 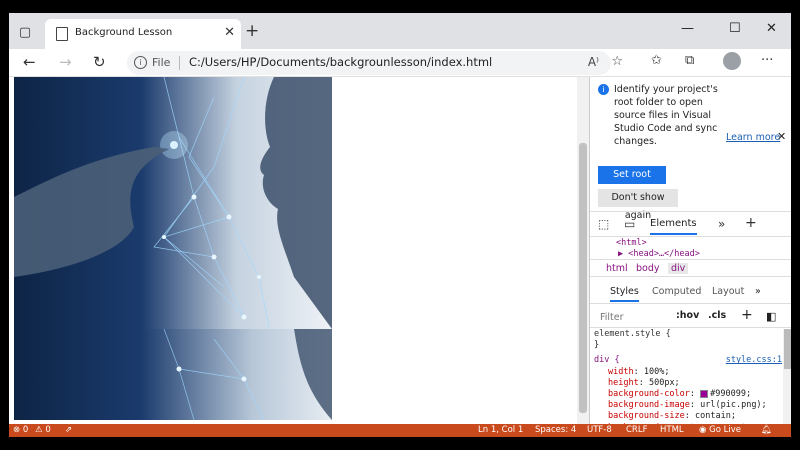 I want to click on warnings-count: ⚠ 0, so click(x=43, y=430).